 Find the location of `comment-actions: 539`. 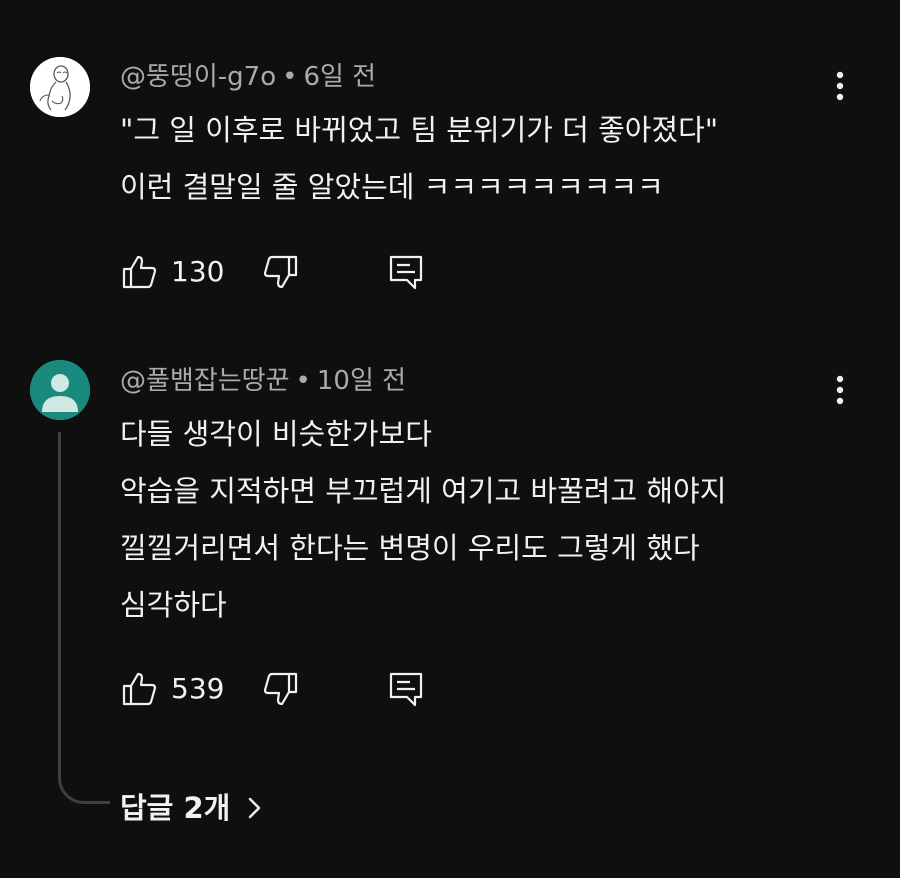

comment-actions: 539 is located at coordinates (280, 689).